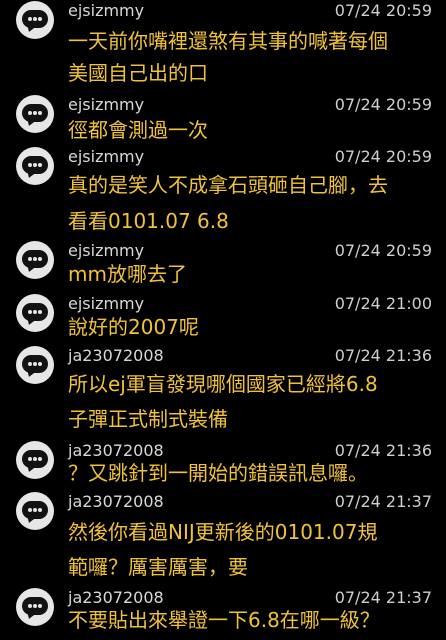 The width and height of the screenshot is (446, 640). Describe the element at coordinates (138, 130) in the screenshot. I see `comment-text-line: 徑都會測過一次` at that location.